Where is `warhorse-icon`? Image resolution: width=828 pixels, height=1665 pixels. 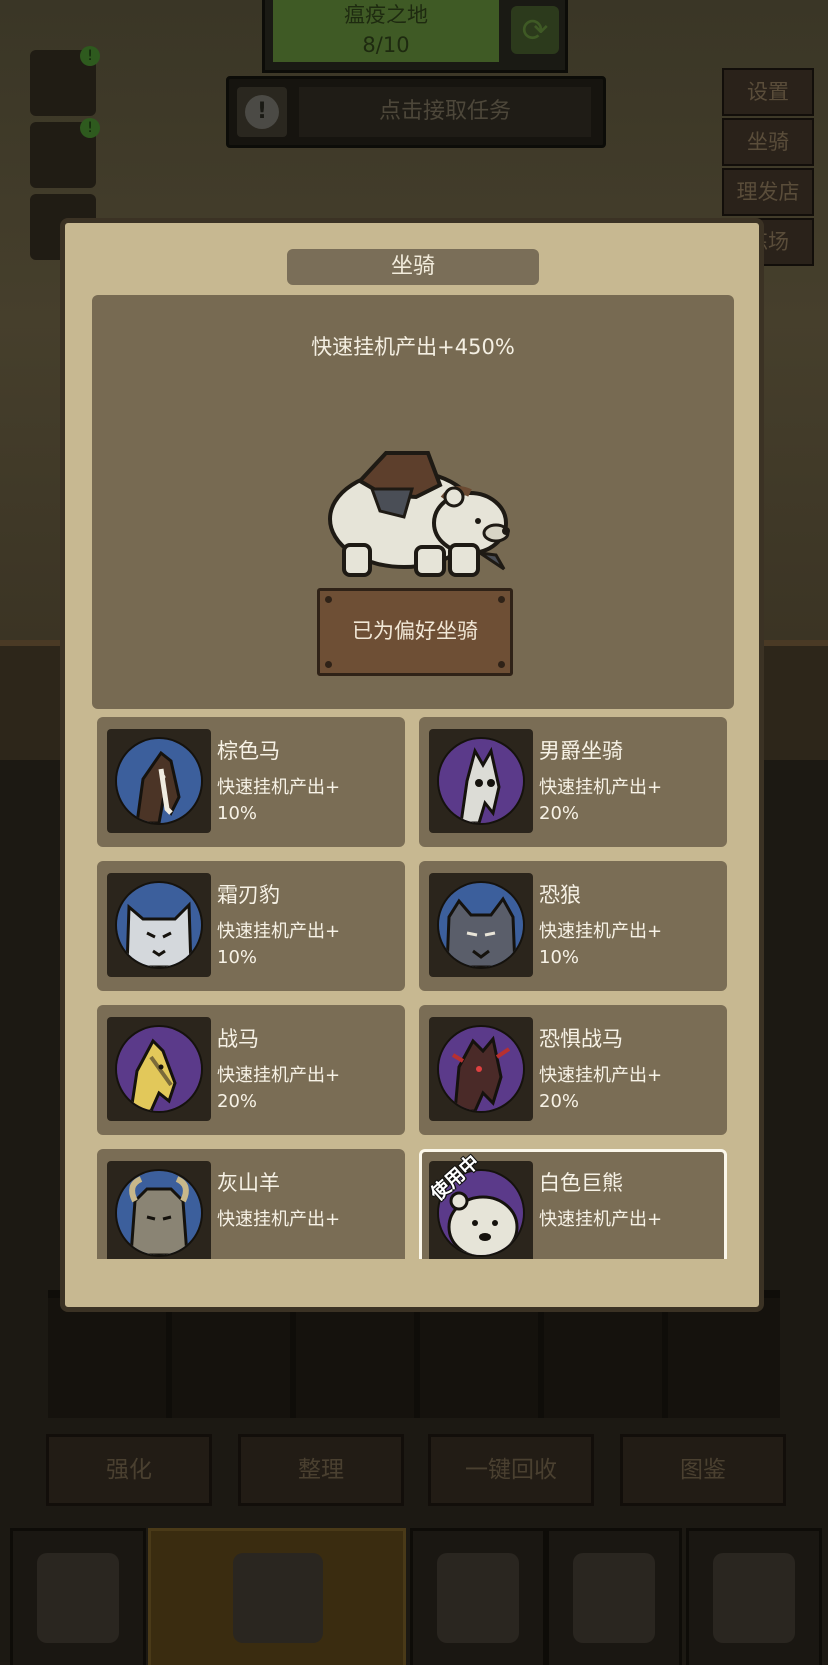 warhorse-icon is located at coordinates (159, 1069).